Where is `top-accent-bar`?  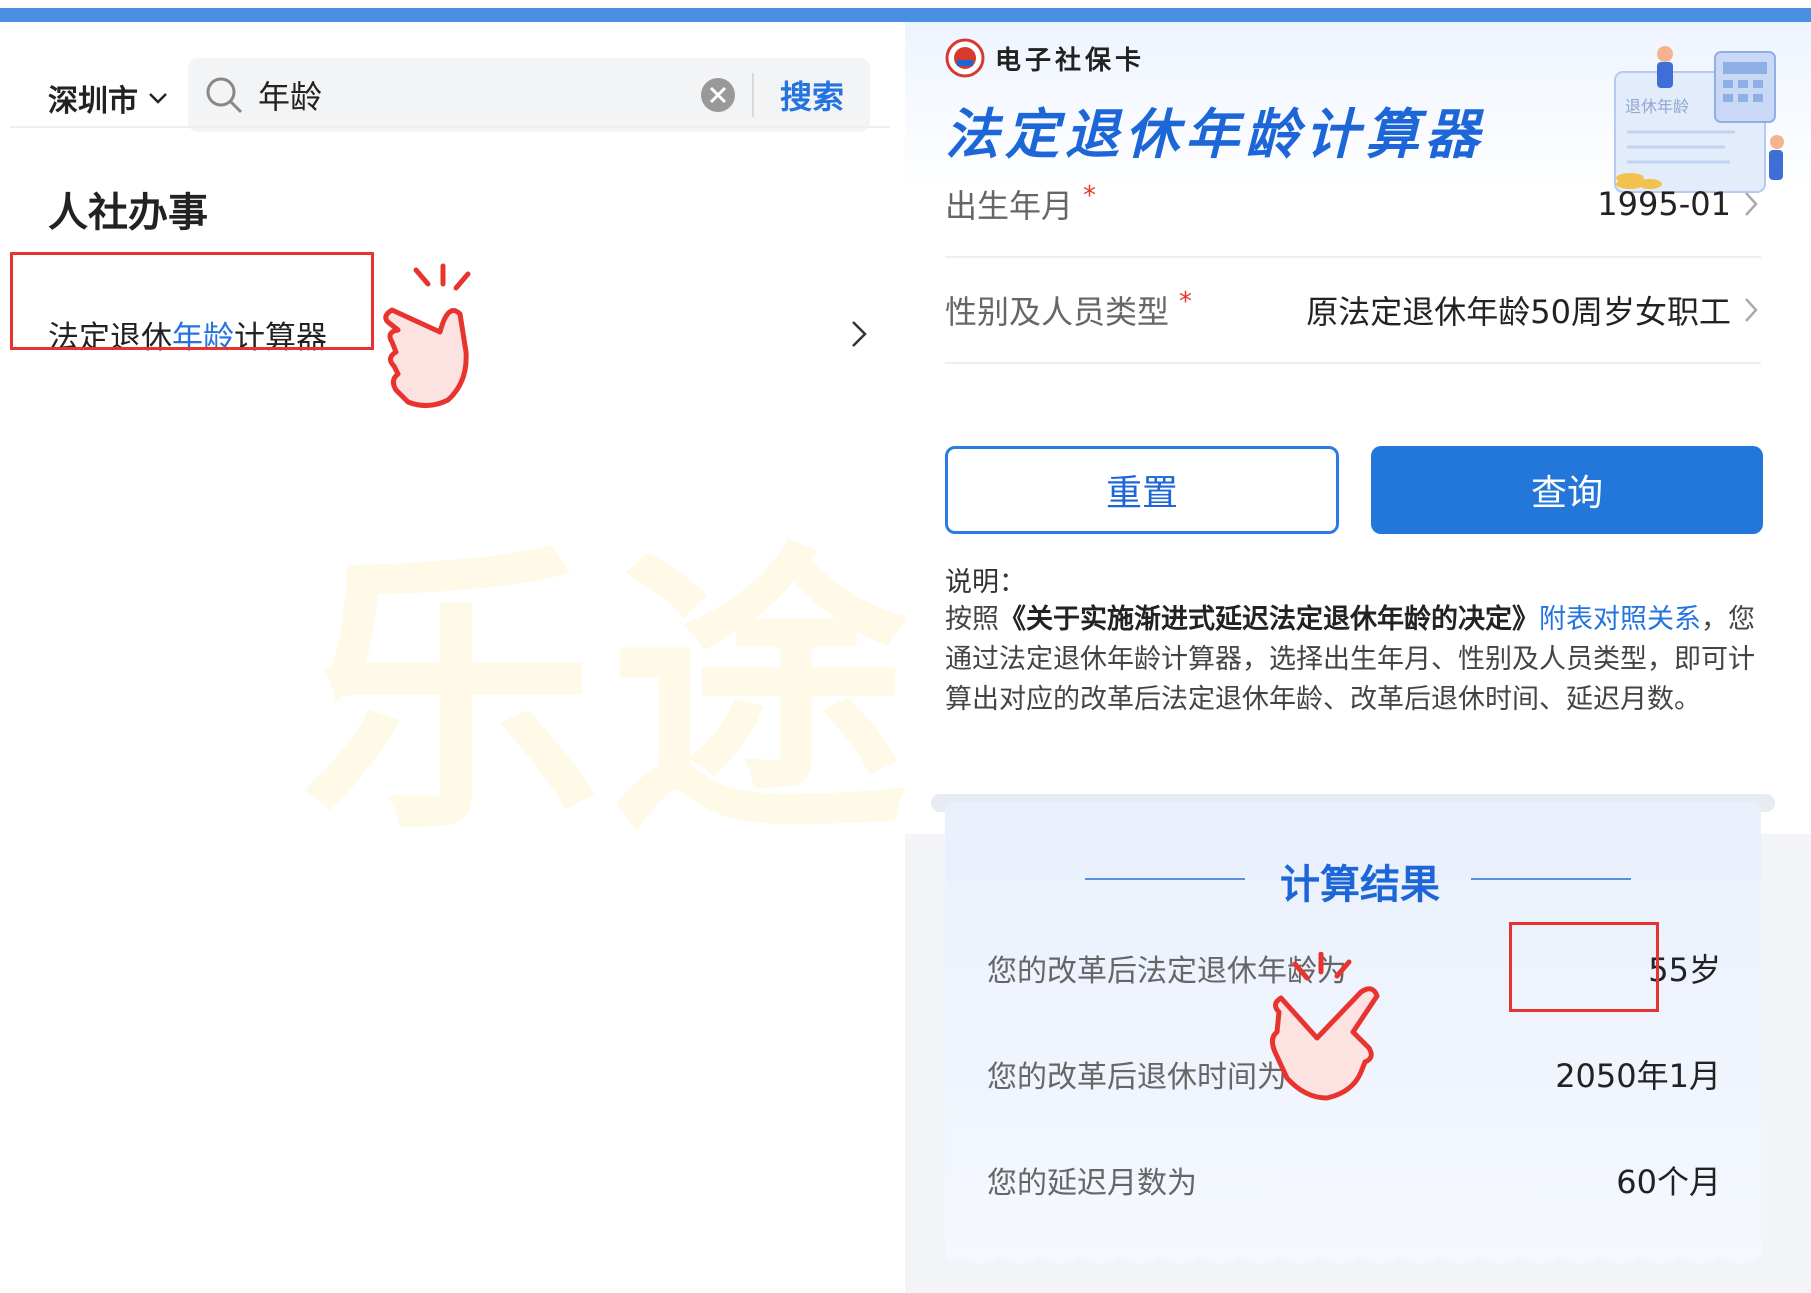
top-accent-bar is located at coordinates (905, 15).